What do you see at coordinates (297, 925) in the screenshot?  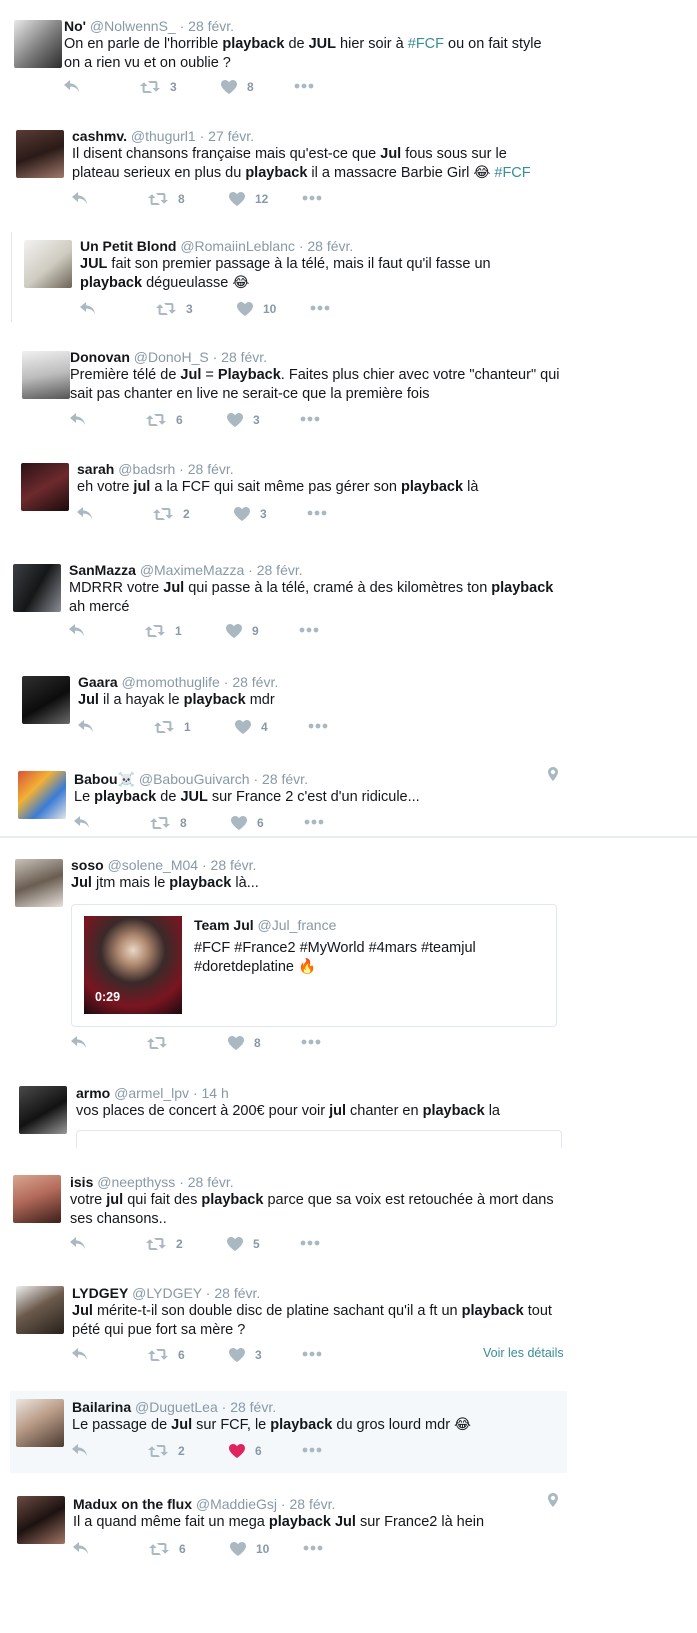 I see `quoted-user-handle: @Jul_france` at bounding box center [297, 925].